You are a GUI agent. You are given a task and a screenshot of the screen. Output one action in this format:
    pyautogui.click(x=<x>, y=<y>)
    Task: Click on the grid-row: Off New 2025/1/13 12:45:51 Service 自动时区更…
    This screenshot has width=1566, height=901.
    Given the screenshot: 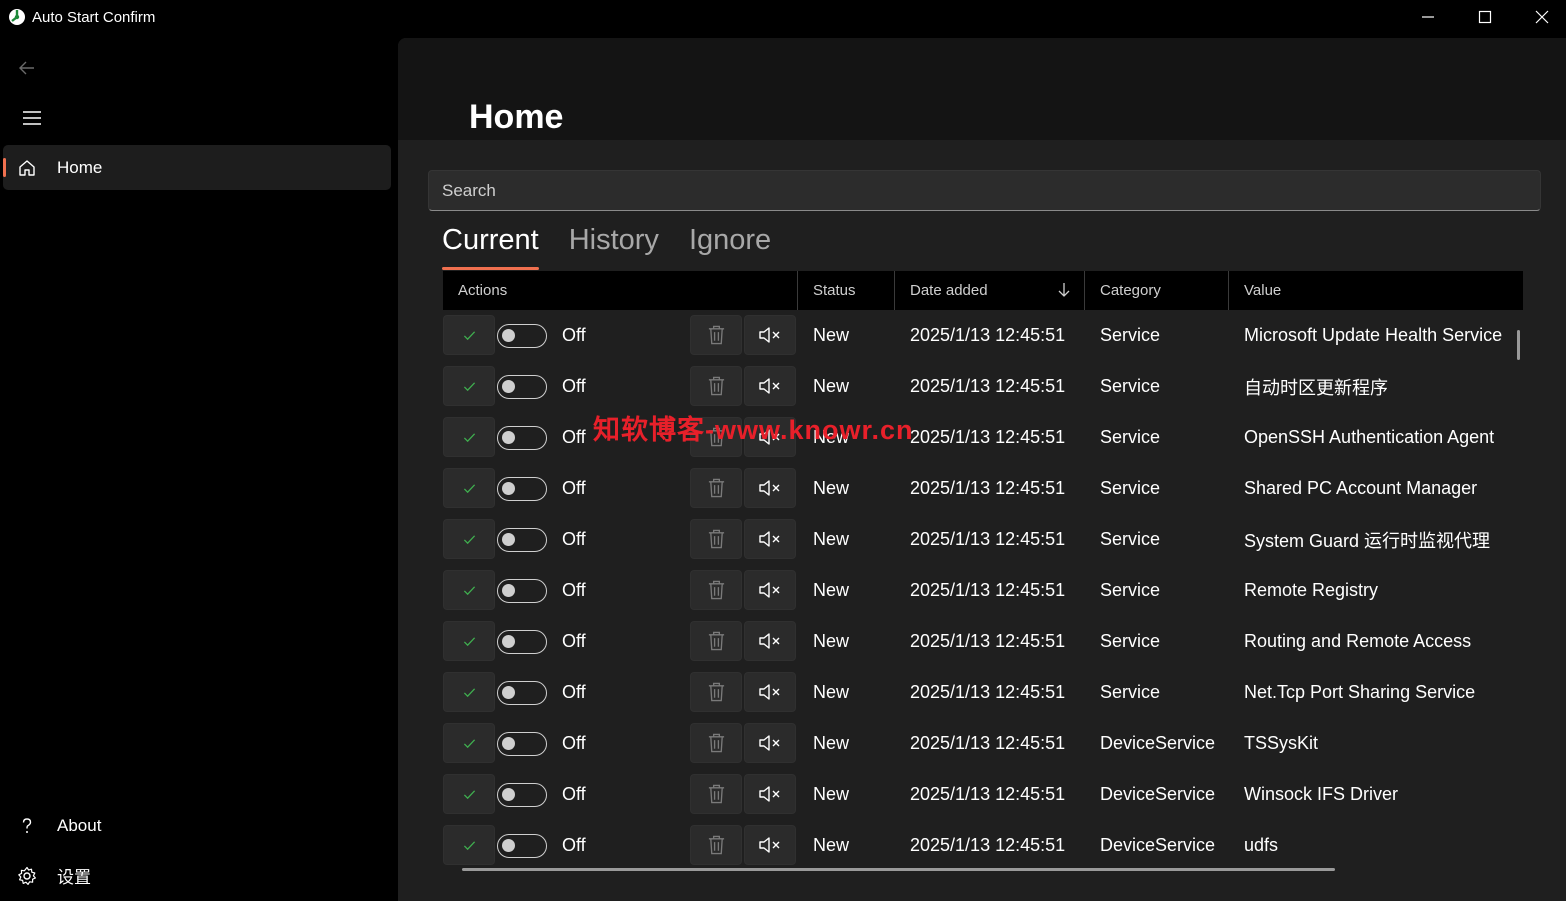 What is the action you would take?
    pyautogui.click(x=983, y=386)
    